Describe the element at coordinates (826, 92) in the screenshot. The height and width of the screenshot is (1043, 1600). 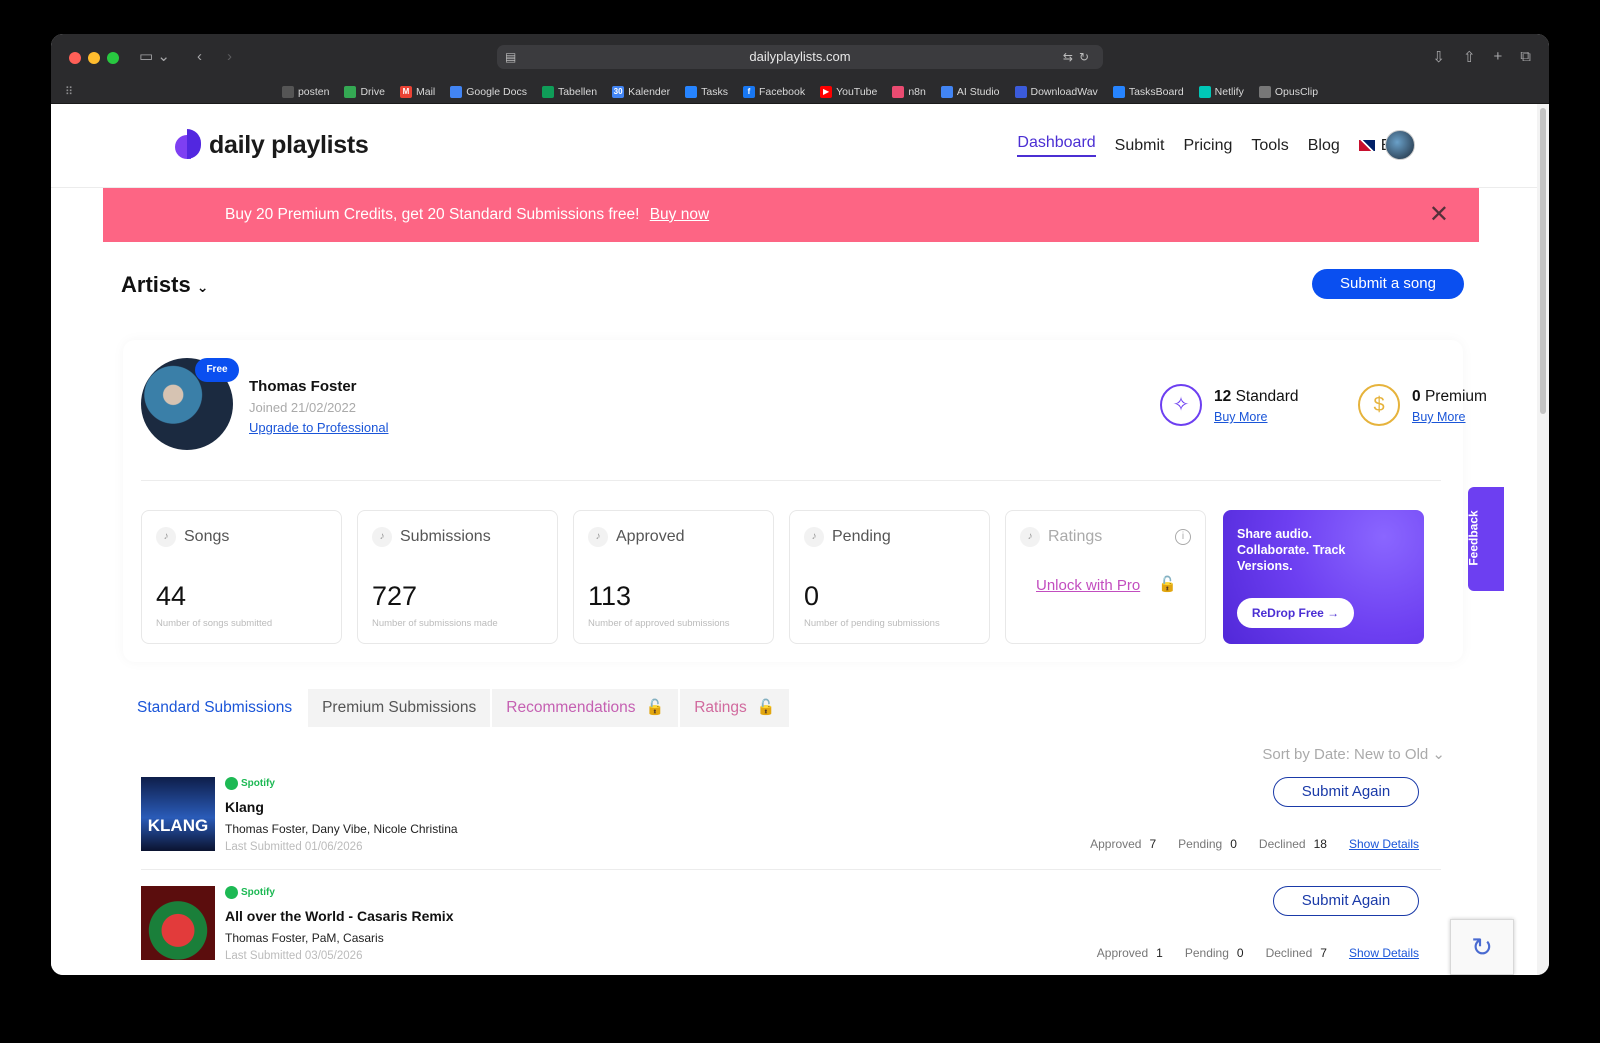
I see `youtube-icon: ▶` at that location.